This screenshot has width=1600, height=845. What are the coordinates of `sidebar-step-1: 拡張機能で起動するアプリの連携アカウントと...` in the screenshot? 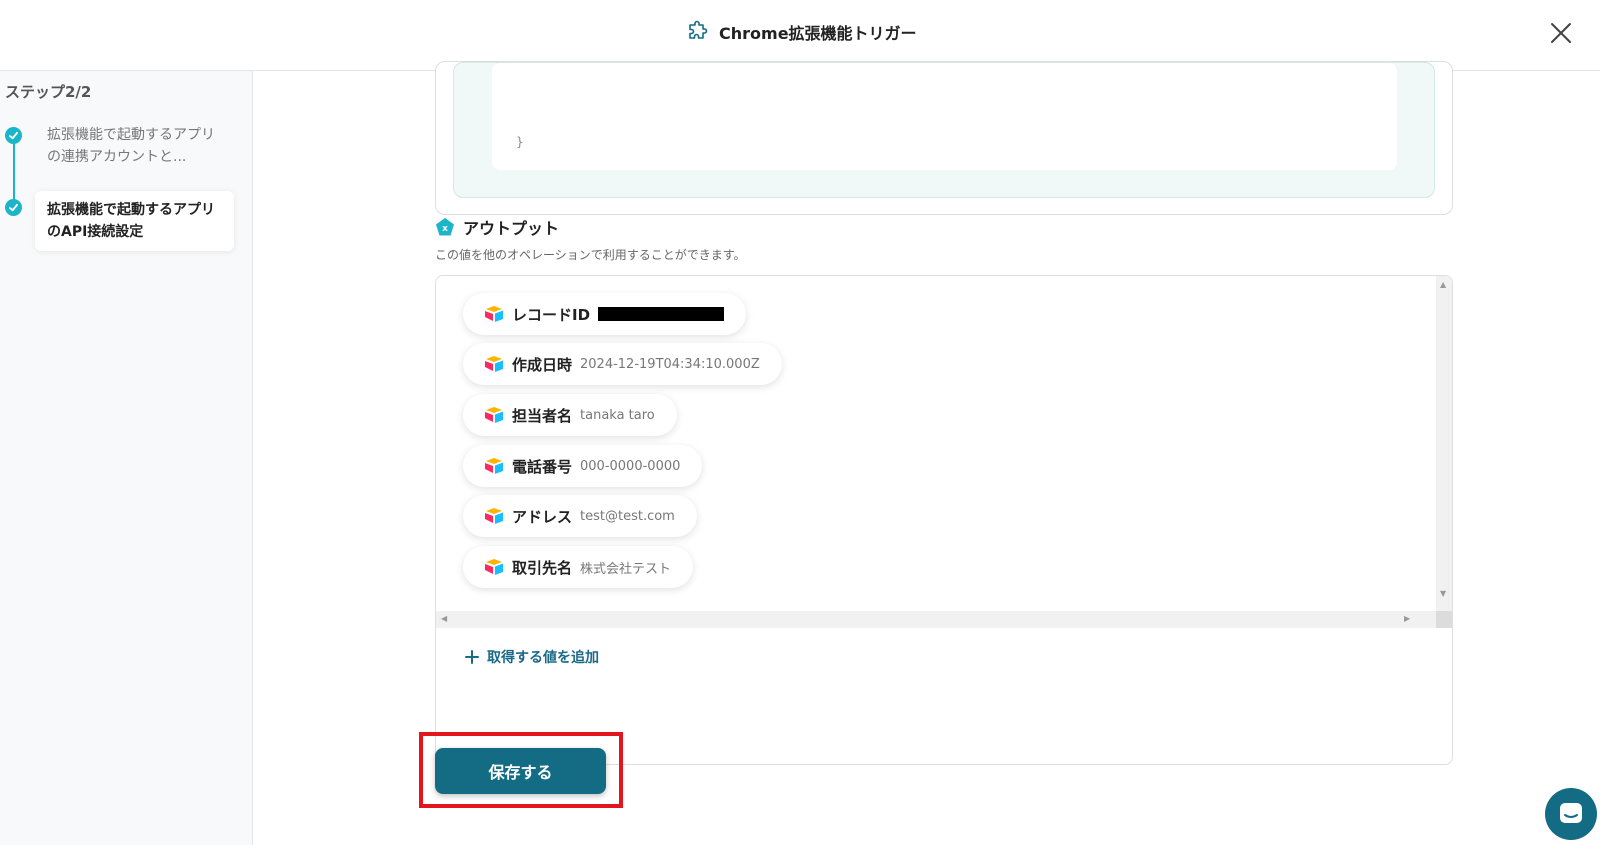 It's located at (137, 146).